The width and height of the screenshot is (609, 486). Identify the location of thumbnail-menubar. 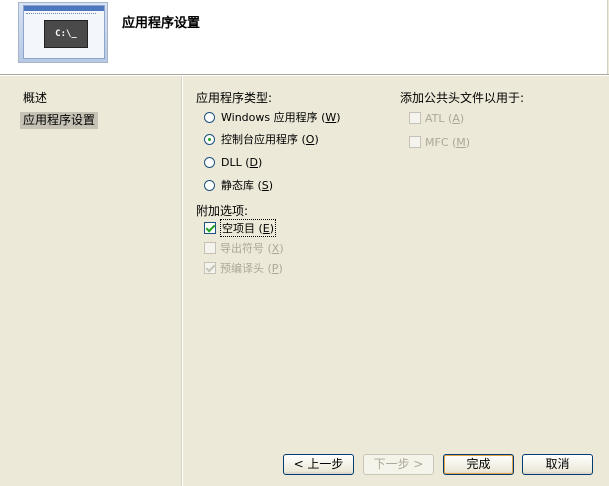
(61, 14).